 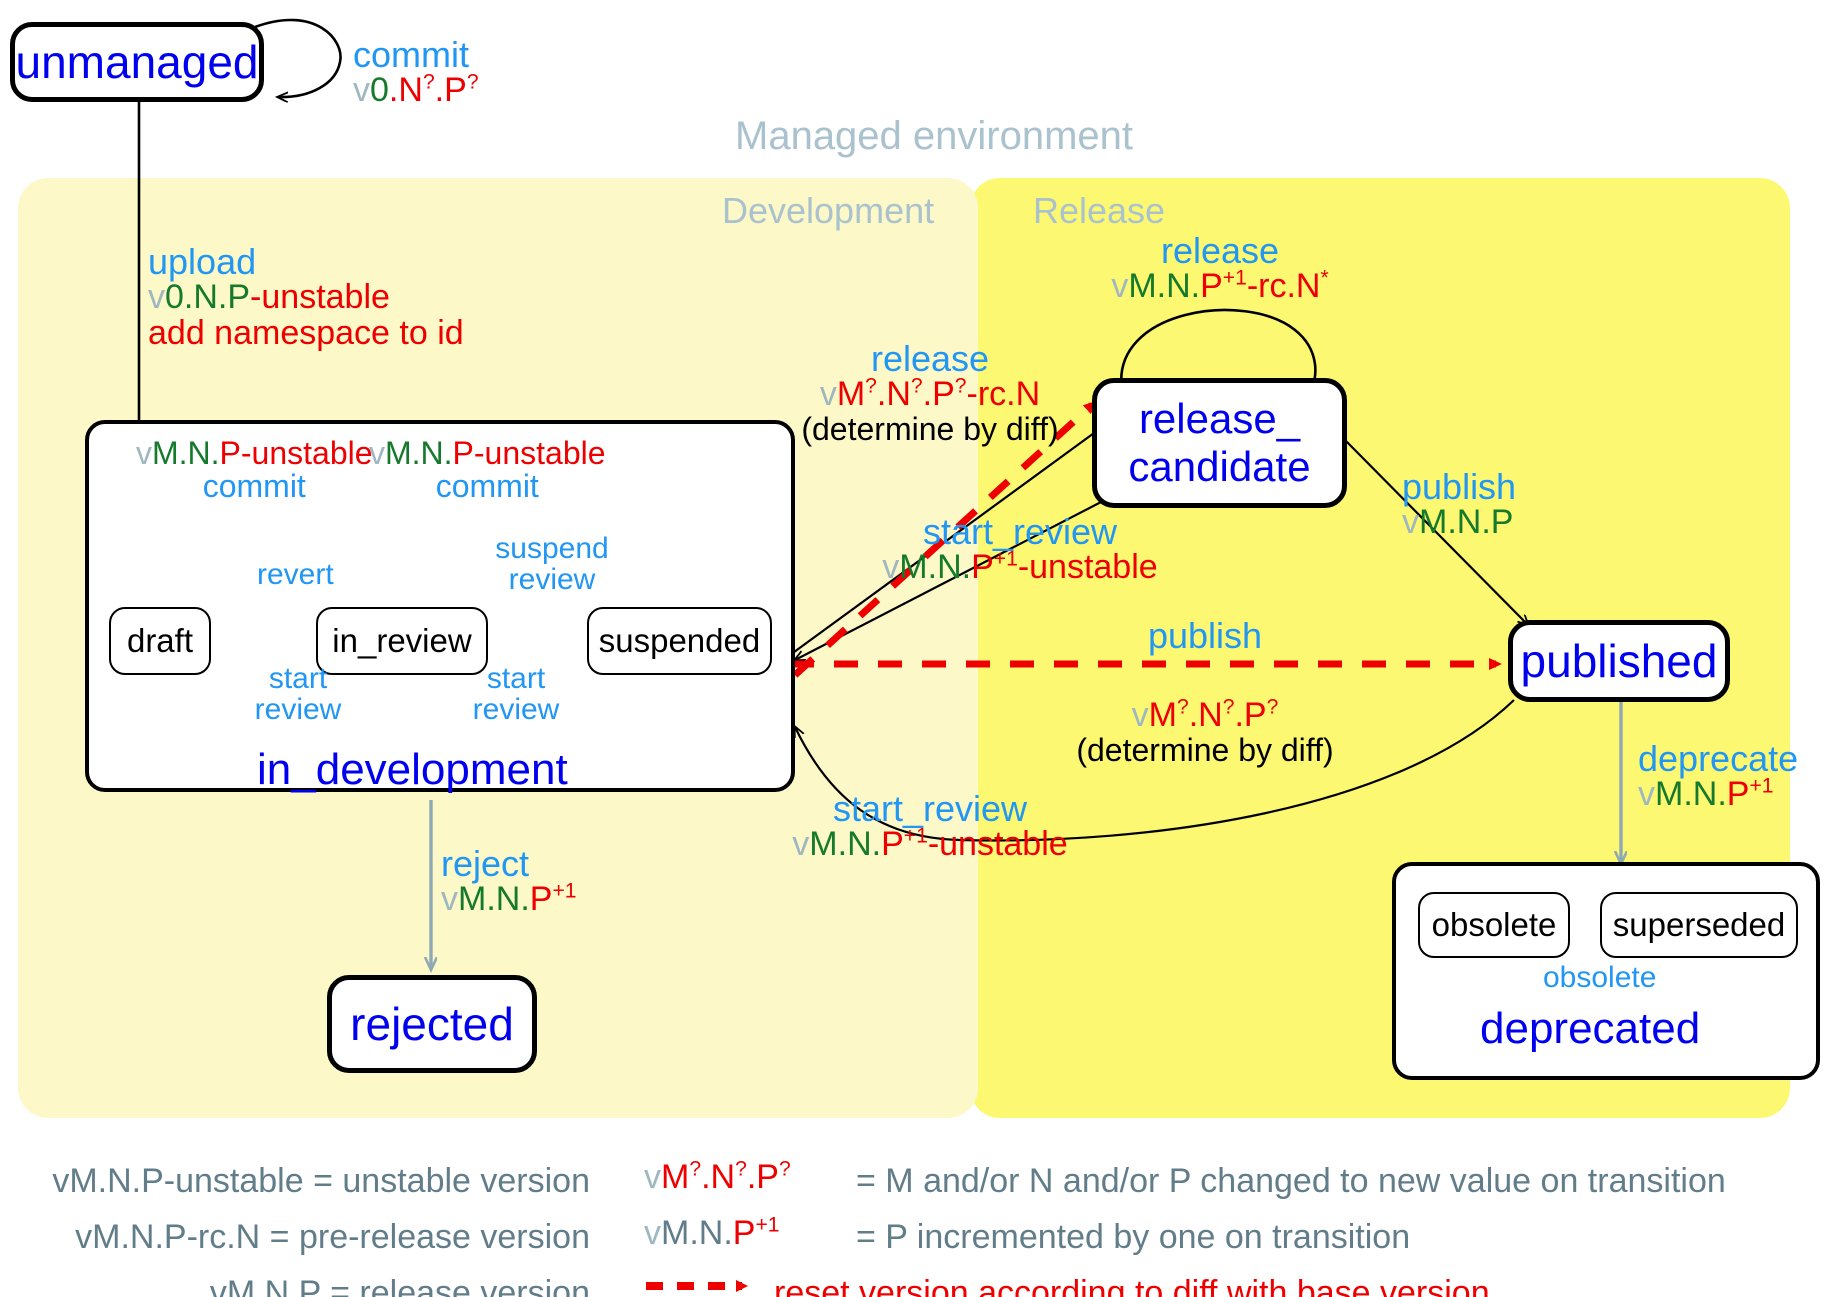 I want to click on label-suspend-review: suspend review, so click(x=552, y=564).